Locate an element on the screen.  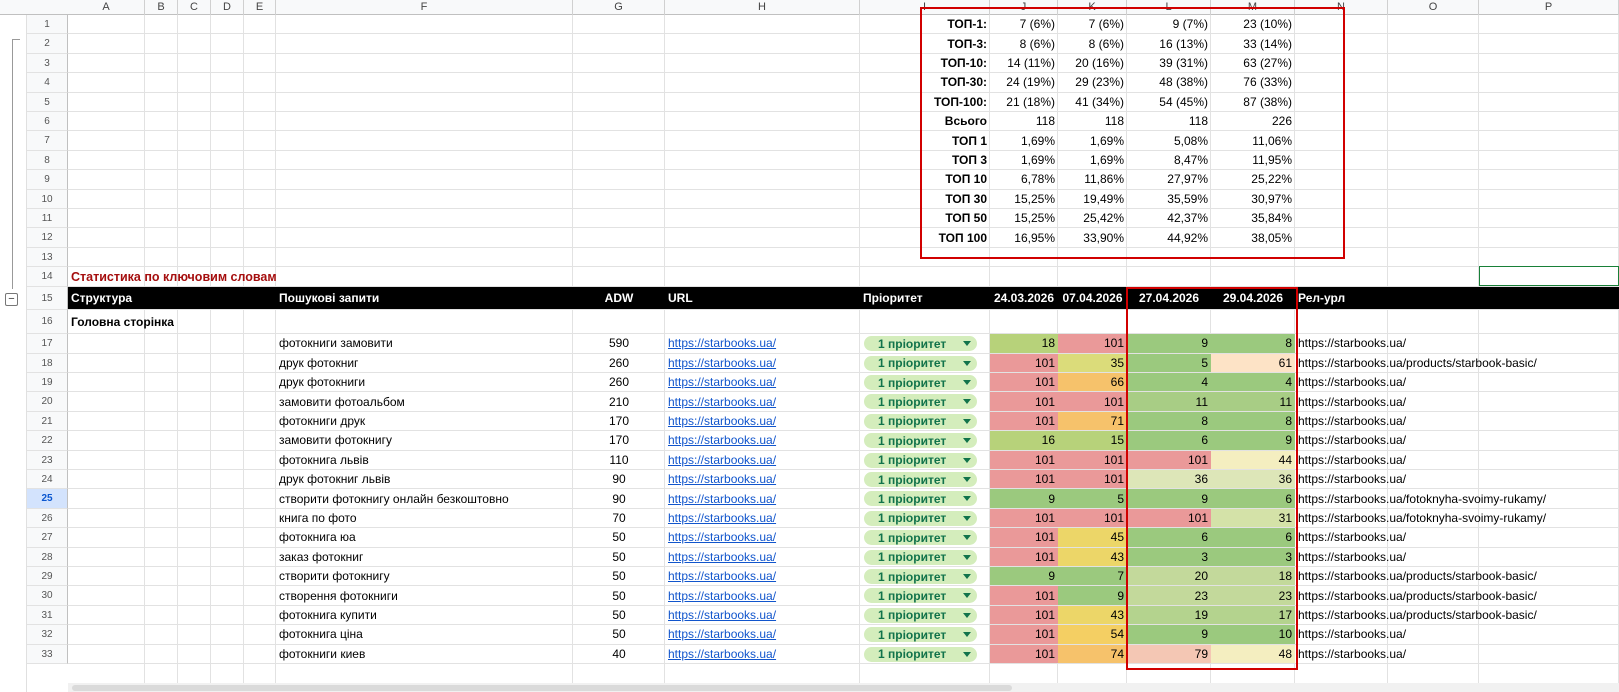
header-priority: Пріоритет is located at coordinates (925, 298).